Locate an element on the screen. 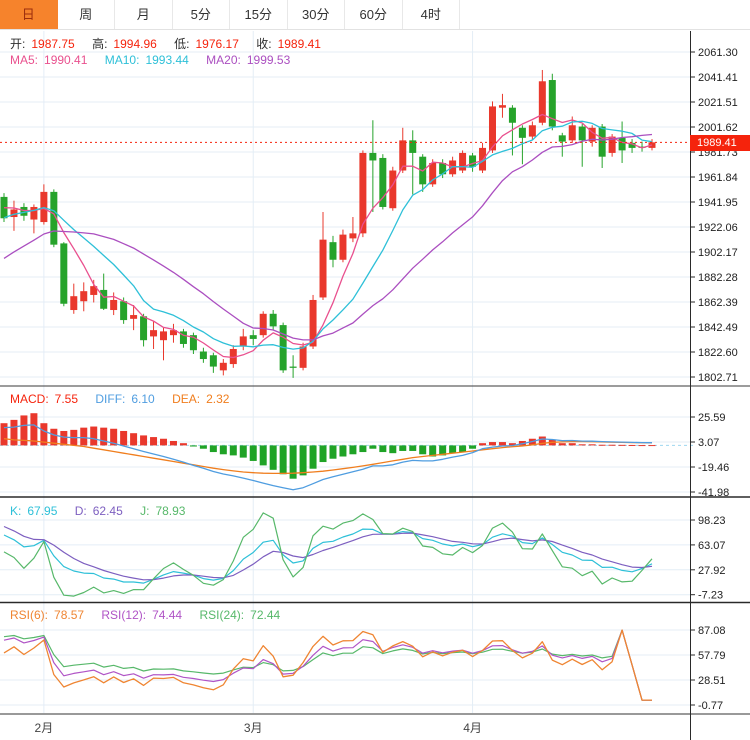 The image size is (750, 740). svg-text: -19.46 is located at coordinates (713, 468).